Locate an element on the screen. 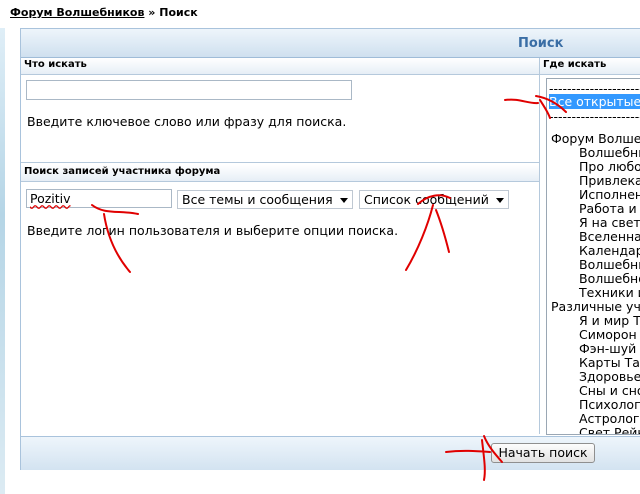  annotation-arrow-display is located at coordinates (428, 232).